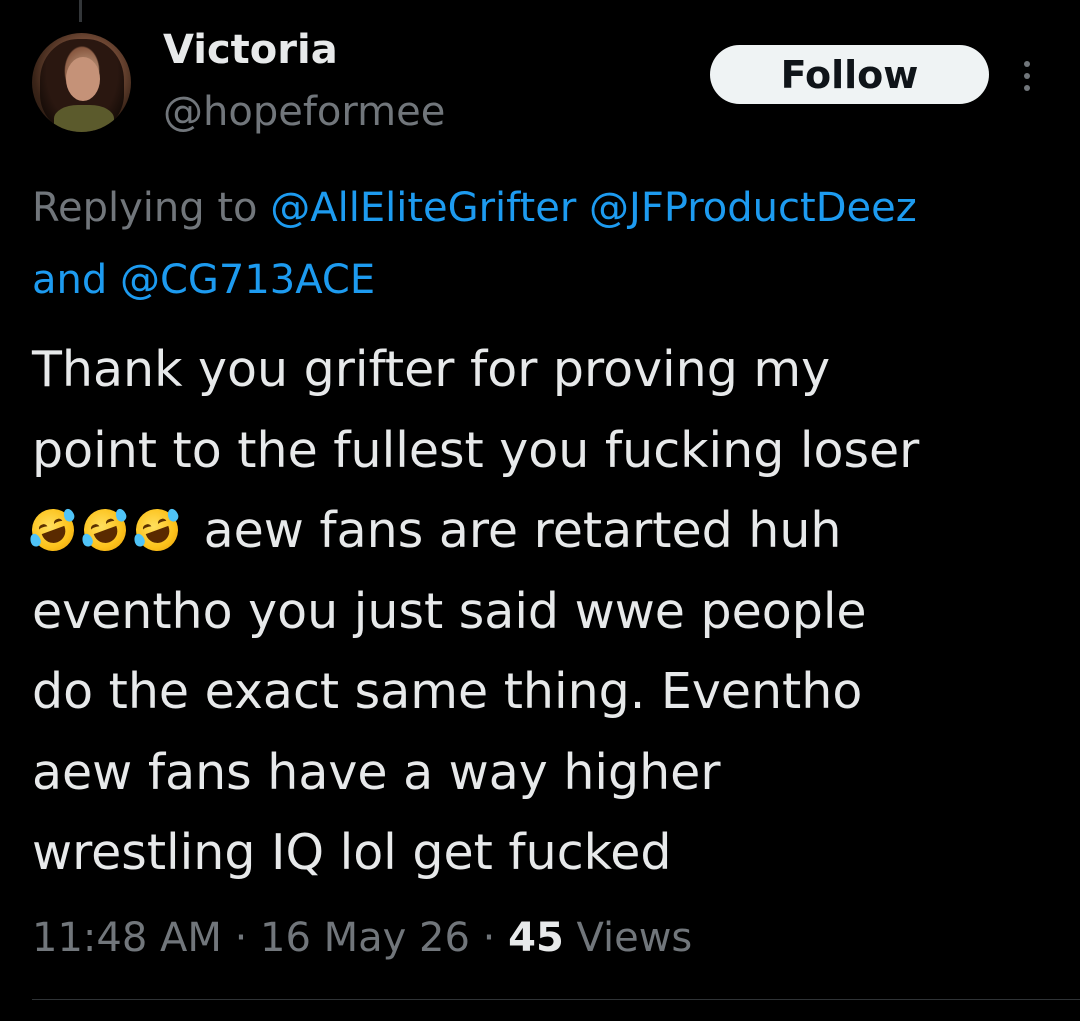  Describe the element at coordinates (80, 11) in the screenshot. I see `thread-connector-line` at that location.